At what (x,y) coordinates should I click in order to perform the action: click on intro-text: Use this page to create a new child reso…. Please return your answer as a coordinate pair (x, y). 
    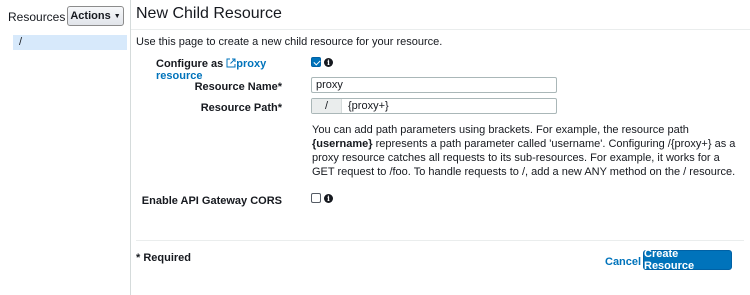
    Looking at the image, I should click on (289, 42).